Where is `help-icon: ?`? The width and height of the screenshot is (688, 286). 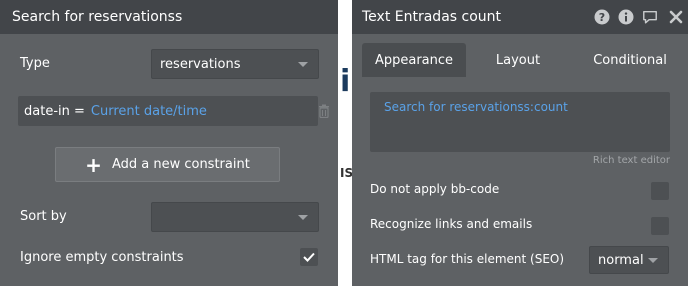
help-icon: ? is located at coordinates (602, 17).